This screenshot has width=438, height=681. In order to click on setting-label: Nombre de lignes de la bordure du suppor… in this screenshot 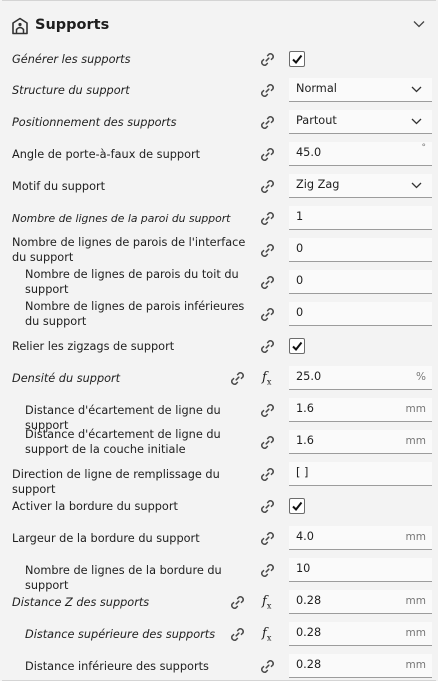, I will do `click(123, 578)`.